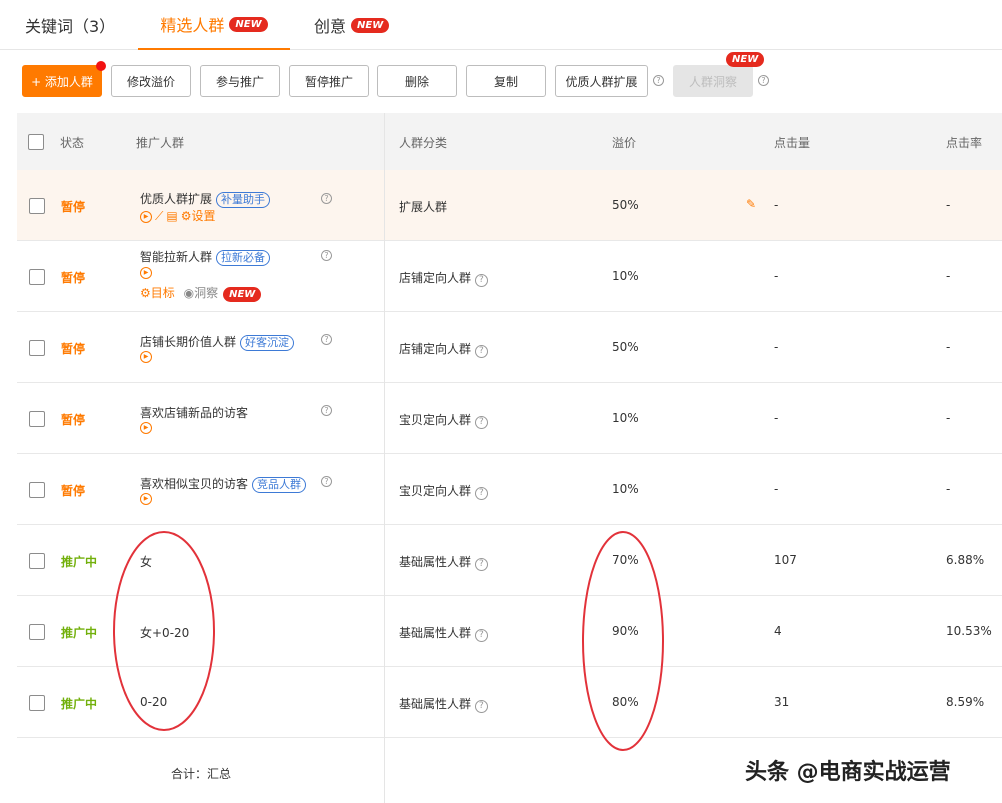 The image size is (1002, 803). What do you see at coordinates (509, 702) in the screenshot?
I see `table-row: 推广中 0-20 基础属性人群 ? 80% 31 8.59%` at bounding box center [509, 702].